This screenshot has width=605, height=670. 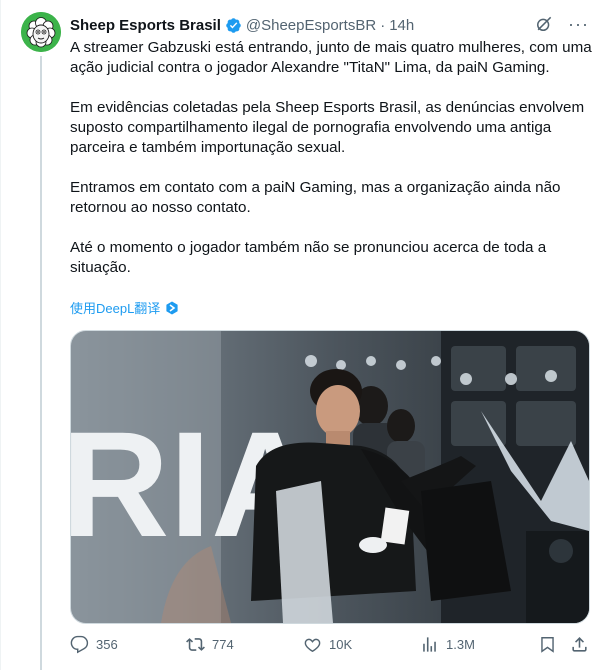 What do you see at coordinates (41, 363) in the screenshot?
I see `thread-line` at bounding box center [41, 363].